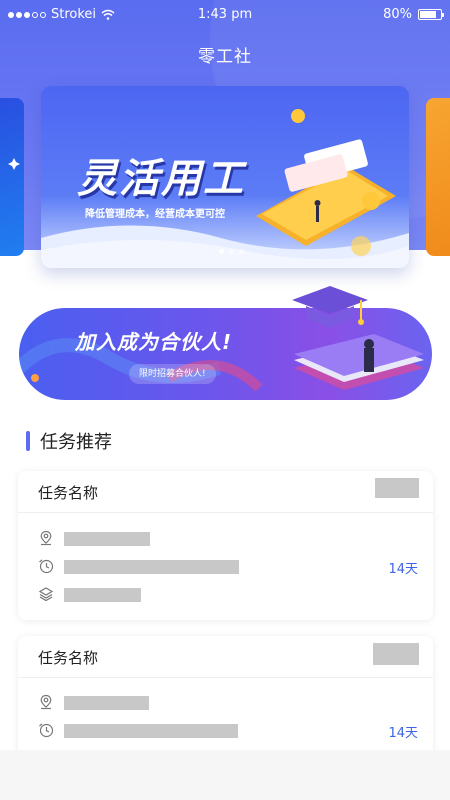  What do you see at coordinates (326, 182) in the screenshot?
I see `phone-illustration` at bounding box center [326, 182].